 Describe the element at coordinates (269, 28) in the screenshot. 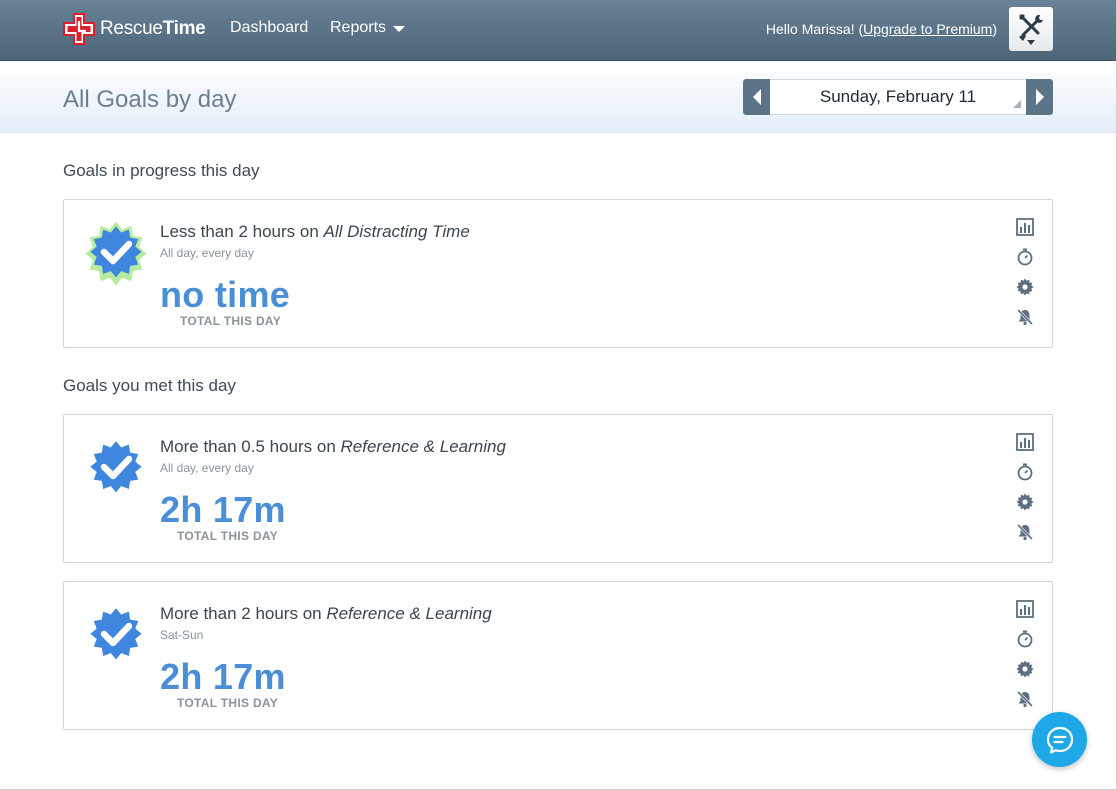

I see `nav-dashboard: Dashboard` at that location.